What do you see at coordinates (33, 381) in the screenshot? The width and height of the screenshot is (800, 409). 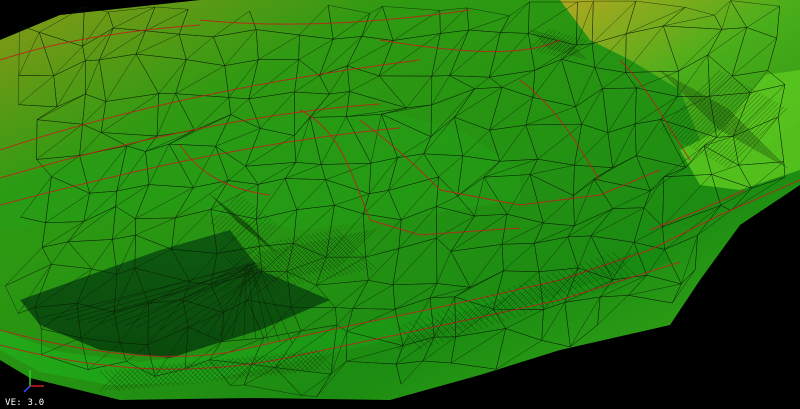 I see `xyz-axis-triad-icon` at bounding box center [33, 381].